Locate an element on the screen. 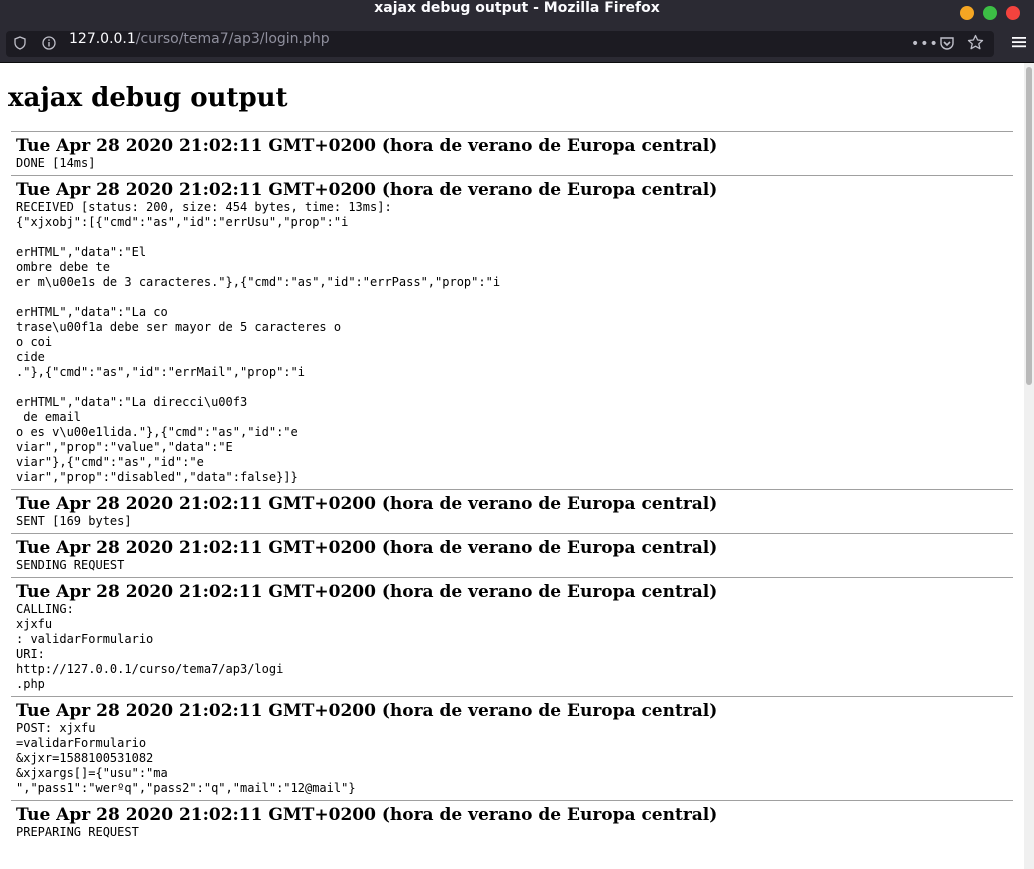  window-title: xajax debug output - Mozilla Firefox is located at coordinates (517, 8).